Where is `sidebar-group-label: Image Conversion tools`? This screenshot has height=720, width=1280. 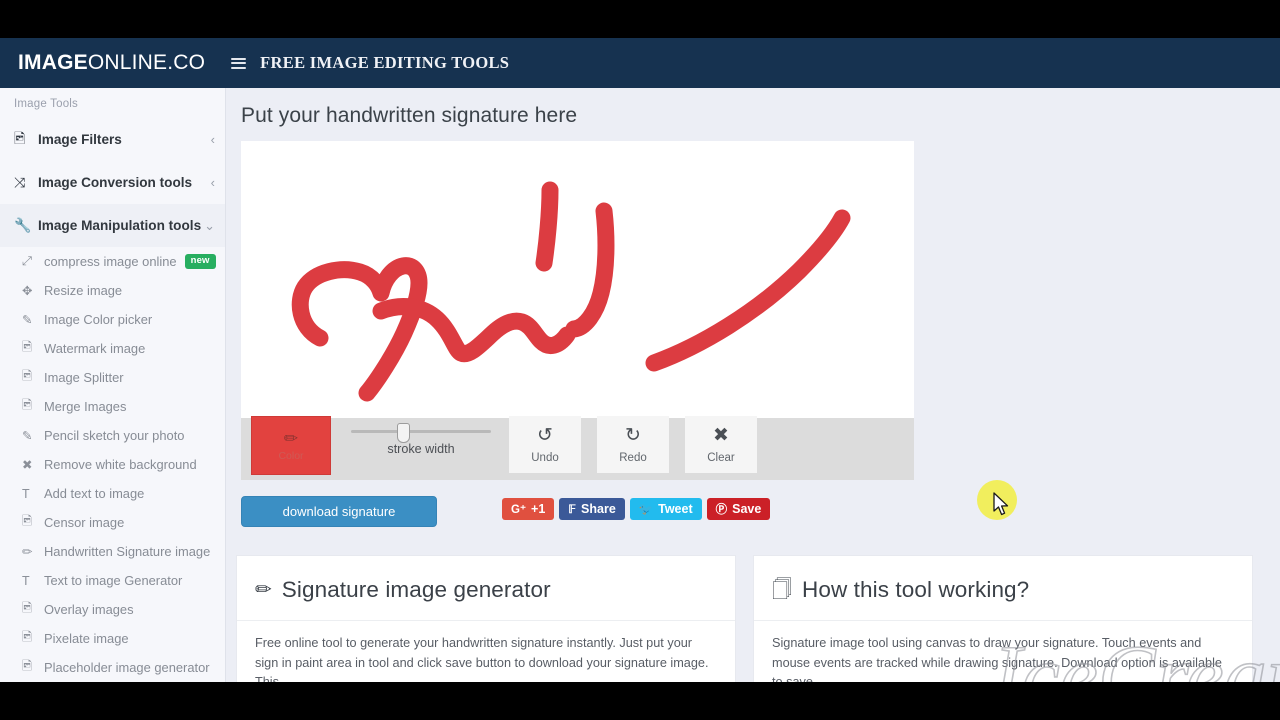 sidebar-group-label: Image Conversion tools is located at coordinates (115, 182).